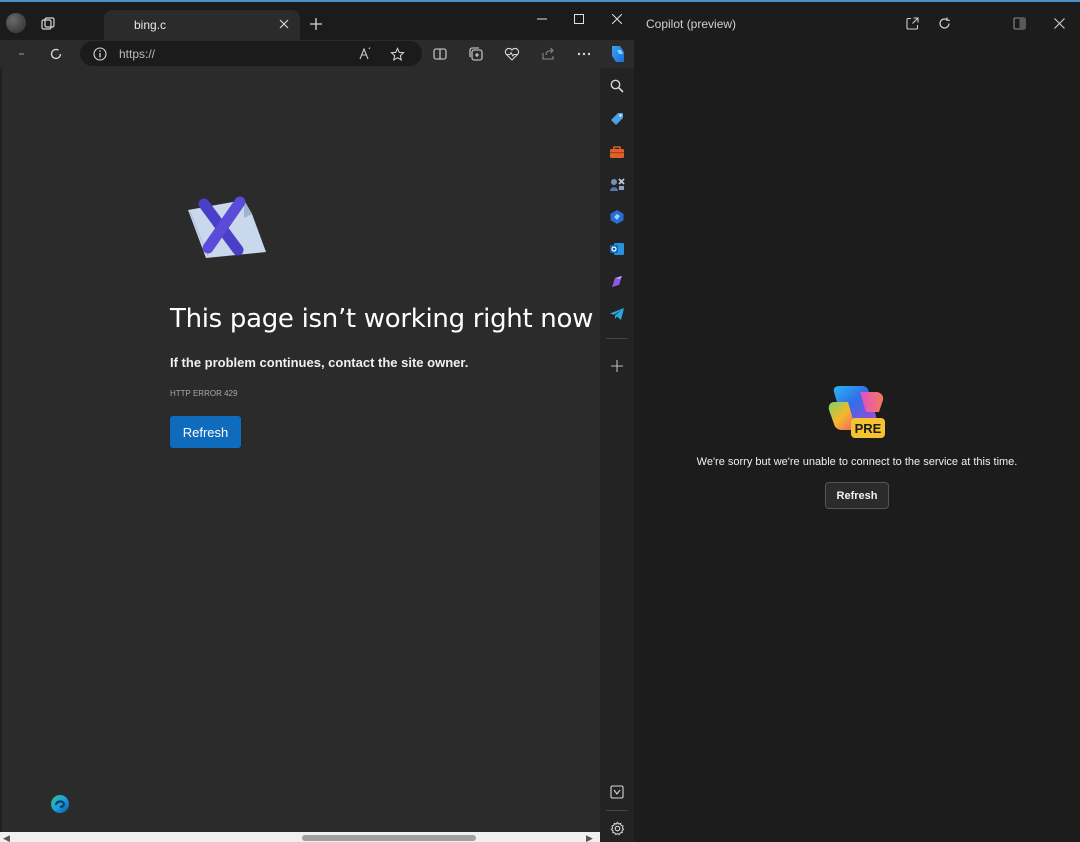  What do you see at coordinates (205, 432) in the screenshot?
I see `refresh-button: Refresh` at bounding box center [205, 432].